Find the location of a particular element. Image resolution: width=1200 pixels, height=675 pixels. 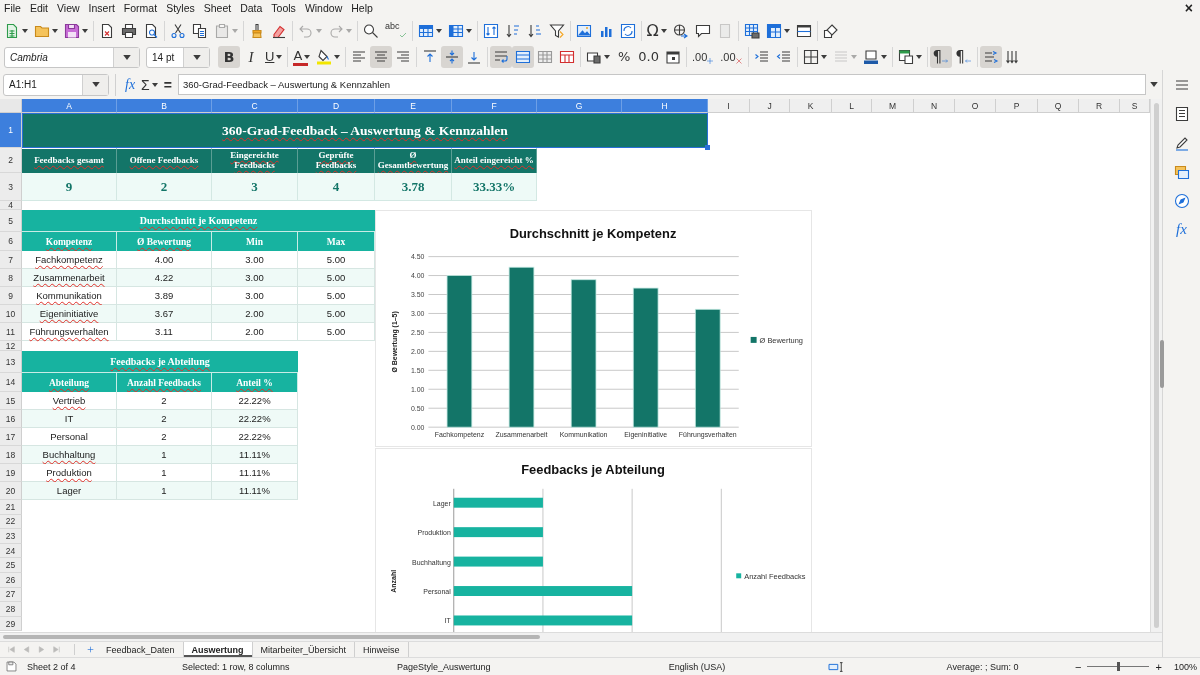

horizontal-scrollbar is located at coordinates (581, 636).